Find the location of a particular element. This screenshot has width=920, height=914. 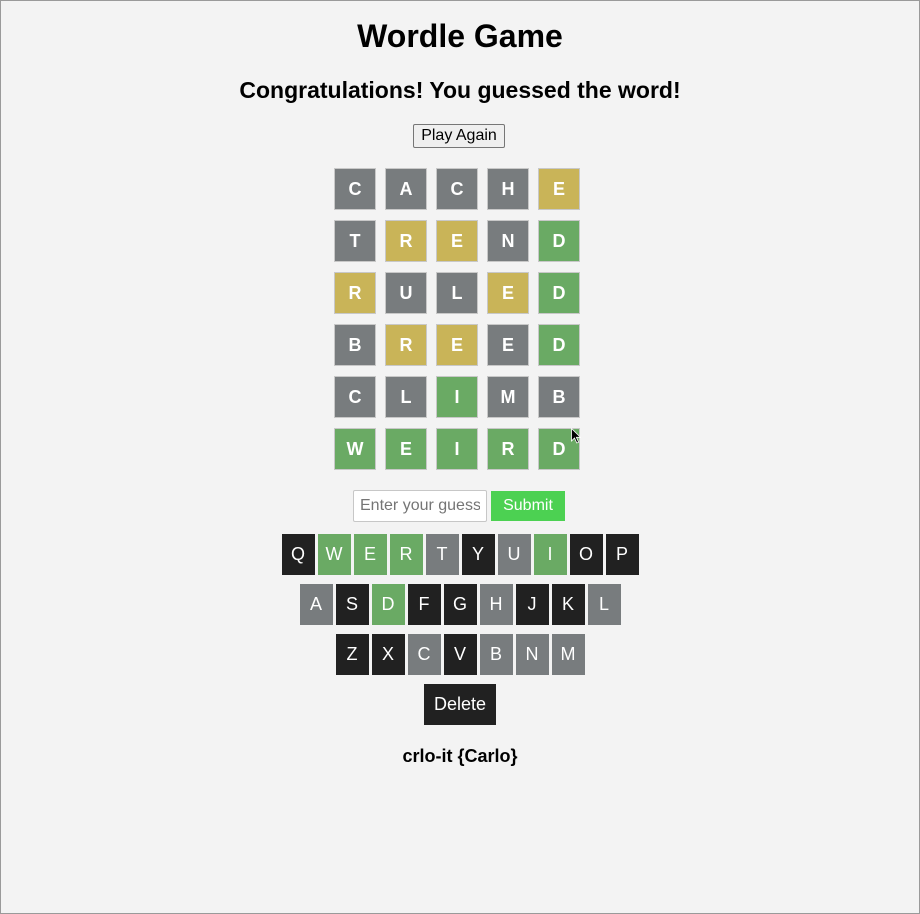

board-tile: A is located at coordinates (406, 189).